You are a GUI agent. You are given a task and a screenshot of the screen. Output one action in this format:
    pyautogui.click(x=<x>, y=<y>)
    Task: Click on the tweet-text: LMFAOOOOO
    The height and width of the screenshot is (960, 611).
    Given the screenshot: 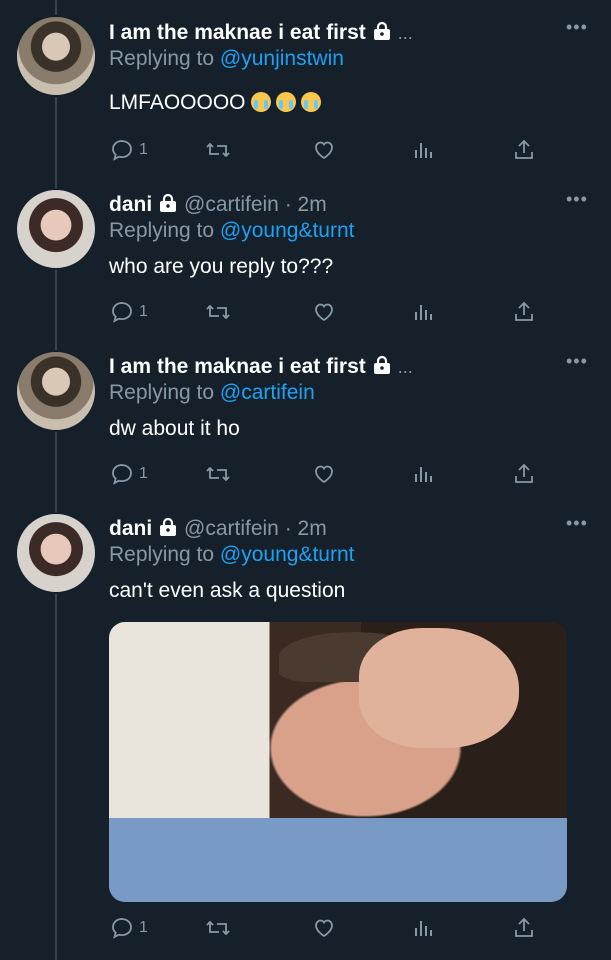 What is the action you would take?
    pyautogui.click(x=215, y=103)
    